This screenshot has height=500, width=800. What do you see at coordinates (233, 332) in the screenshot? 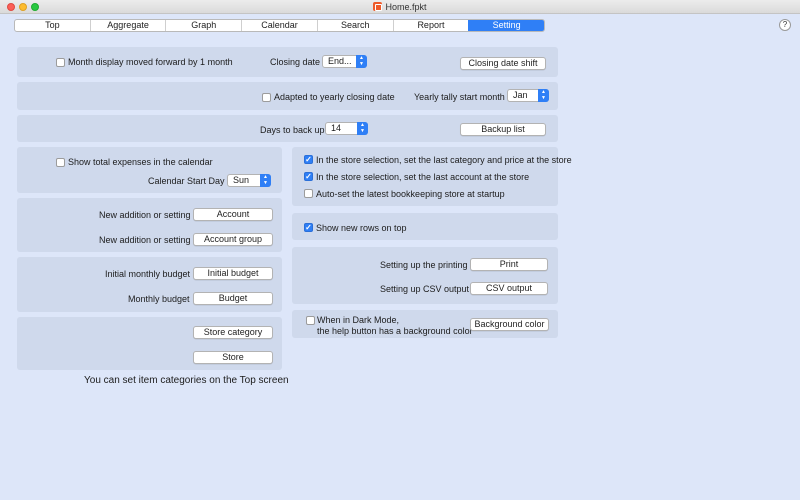
I see `store-category-button: Store category` at bounding box center [233, 332].